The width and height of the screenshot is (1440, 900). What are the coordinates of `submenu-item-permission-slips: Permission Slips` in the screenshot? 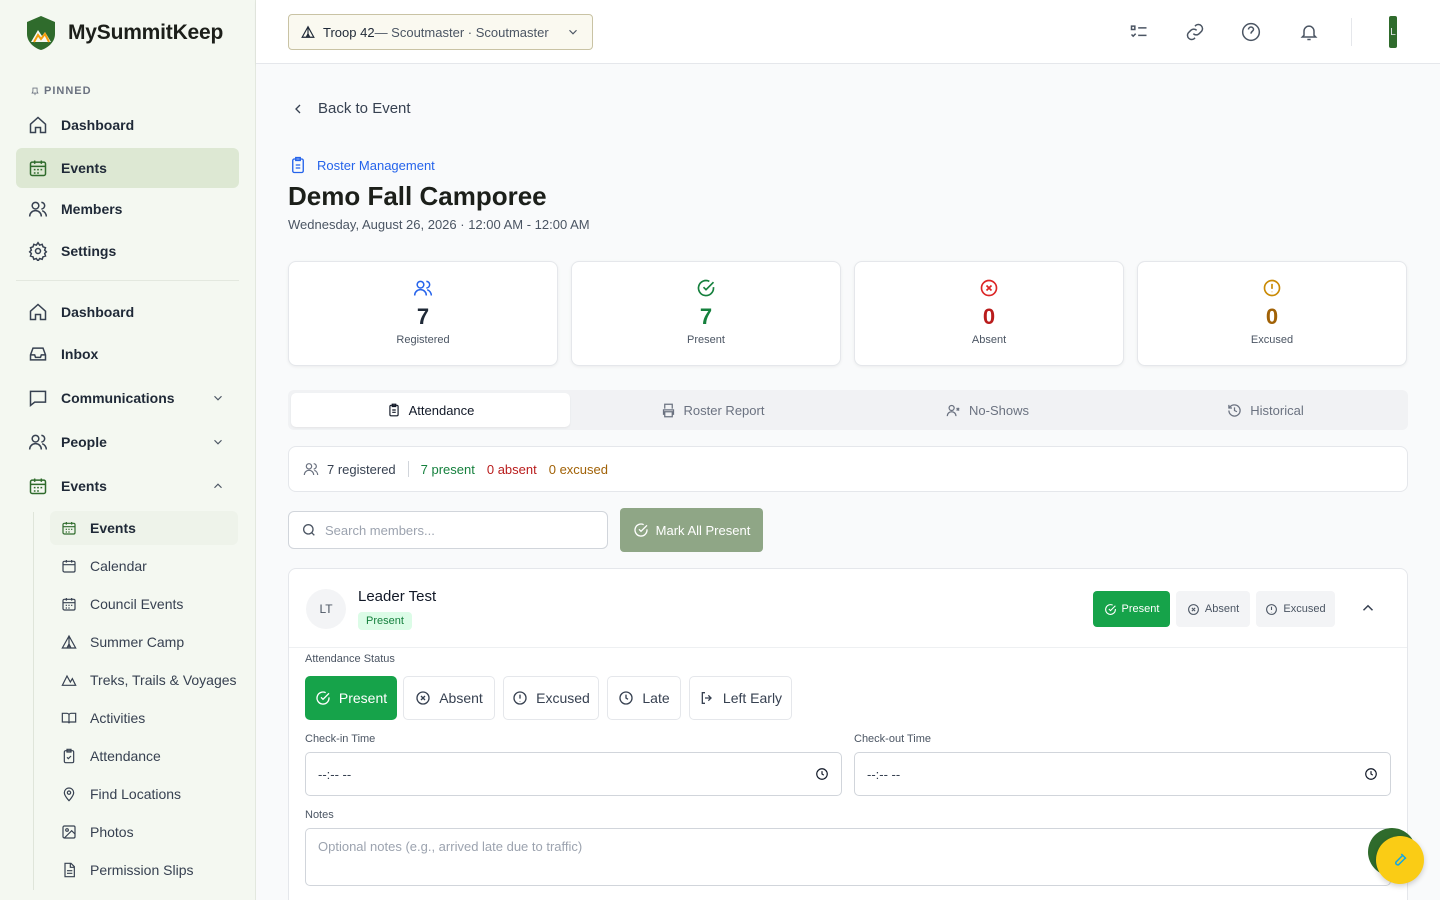 It's located at (144, 870).